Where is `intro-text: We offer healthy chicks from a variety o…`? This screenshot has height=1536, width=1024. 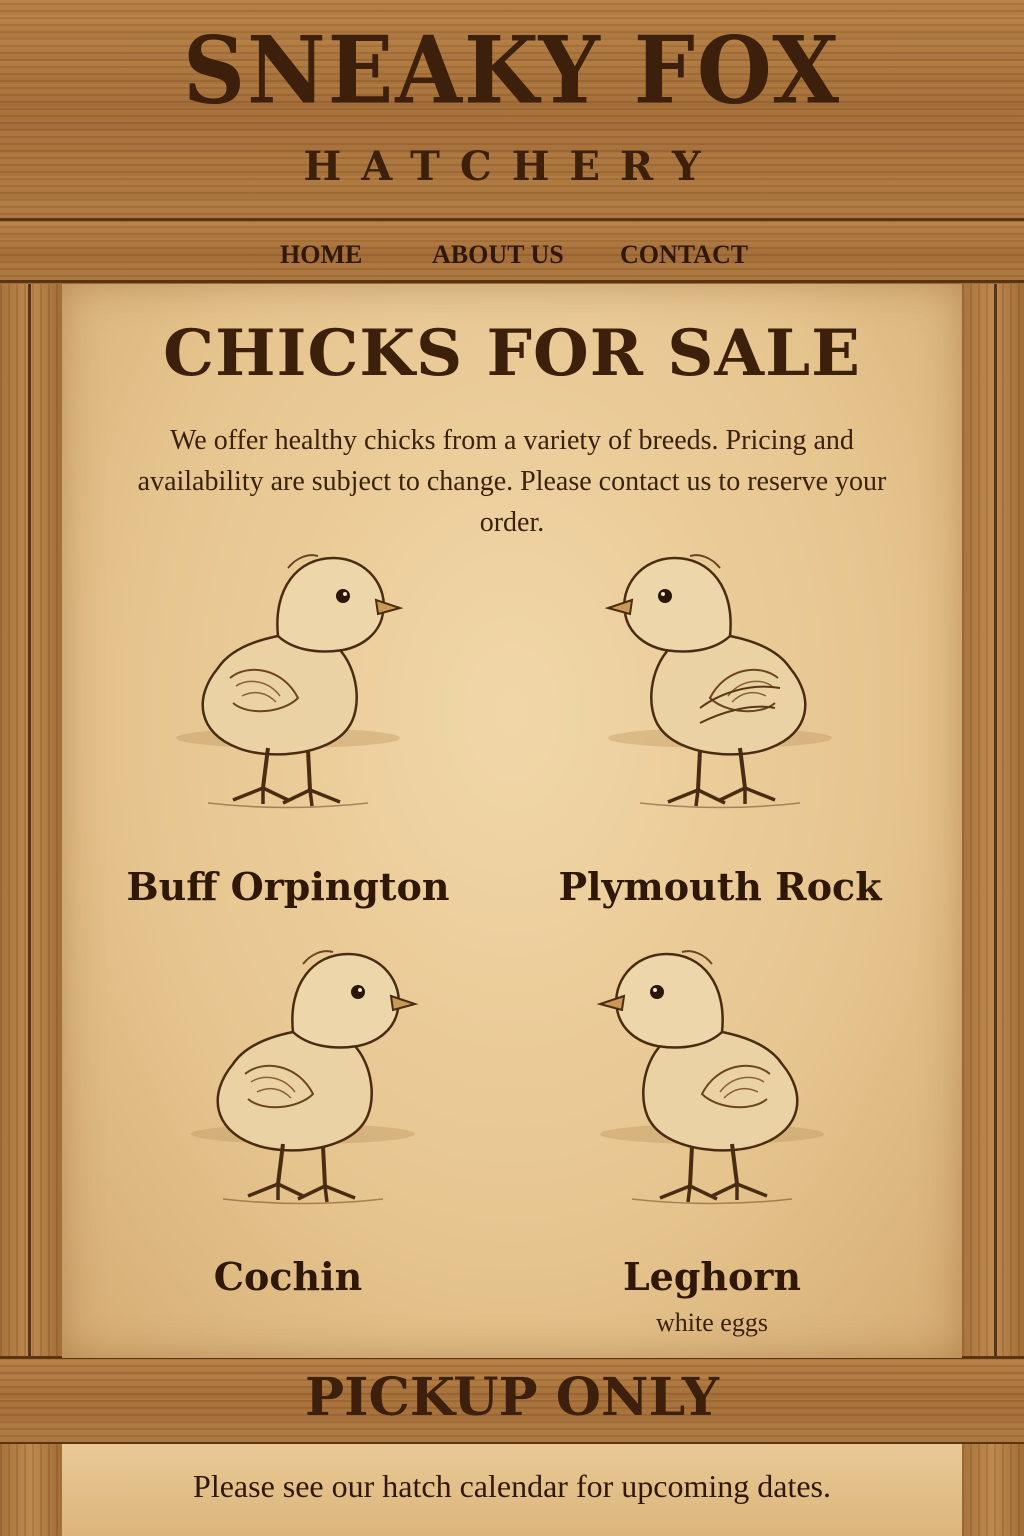
intro-text: We offer healthy chicks from a variety o… is located at coordinates (512, 481).